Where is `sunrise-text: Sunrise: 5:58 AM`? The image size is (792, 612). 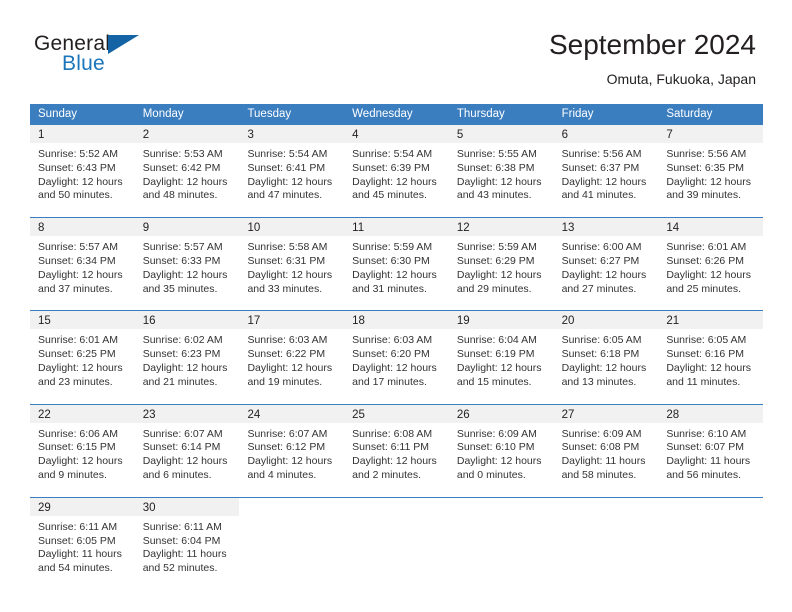 sunrise-text: Sunrise: 5:58 AM is located at coordinates (287, 247).